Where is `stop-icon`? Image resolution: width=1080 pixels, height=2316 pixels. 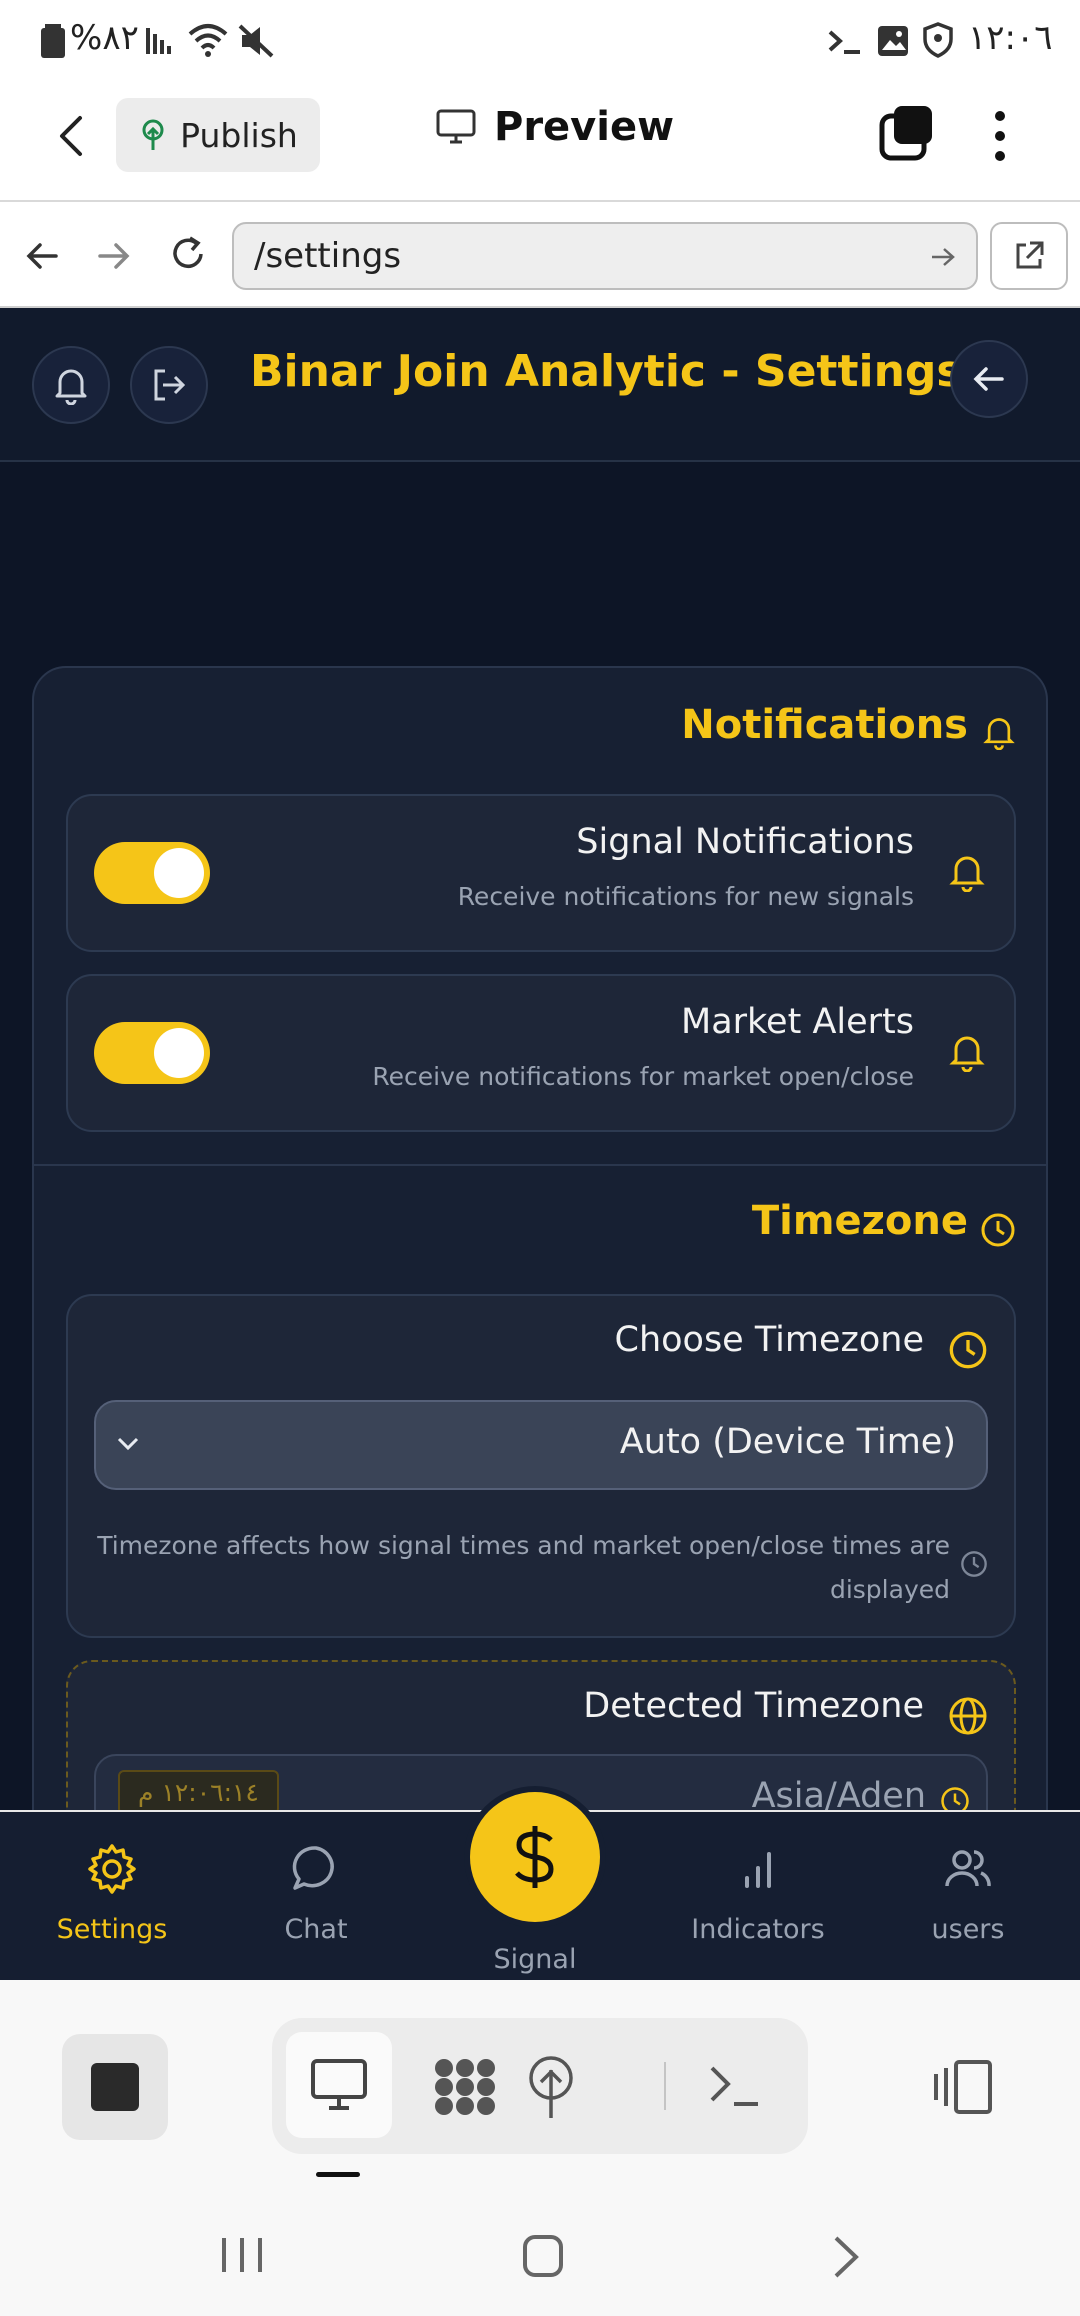
stop-icon is located at coordinates (115, 2087).